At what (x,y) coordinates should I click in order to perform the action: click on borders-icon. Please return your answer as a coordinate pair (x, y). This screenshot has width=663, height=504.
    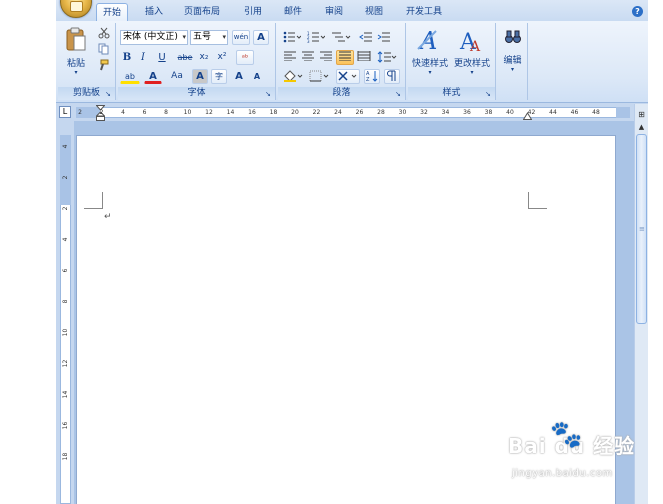
    Looking at the image, I should click on (319, 76).